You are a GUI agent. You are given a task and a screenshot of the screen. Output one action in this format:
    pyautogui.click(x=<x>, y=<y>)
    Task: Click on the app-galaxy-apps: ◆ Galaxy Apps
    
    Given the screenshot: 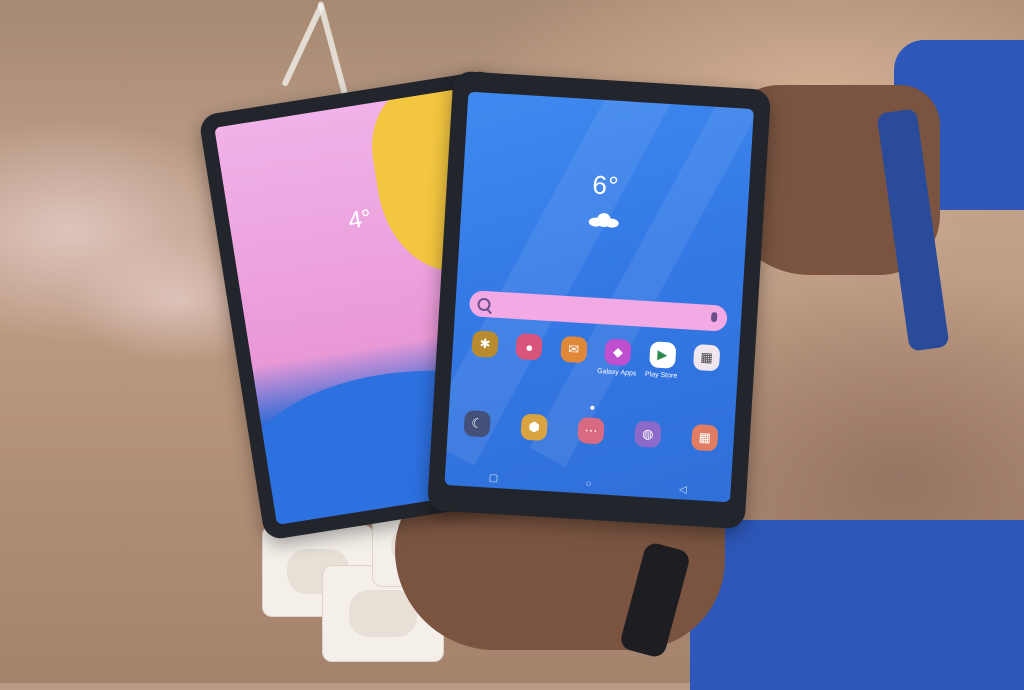 What is the action you would take?
    pyautogui.click(x=618, y=357)
    